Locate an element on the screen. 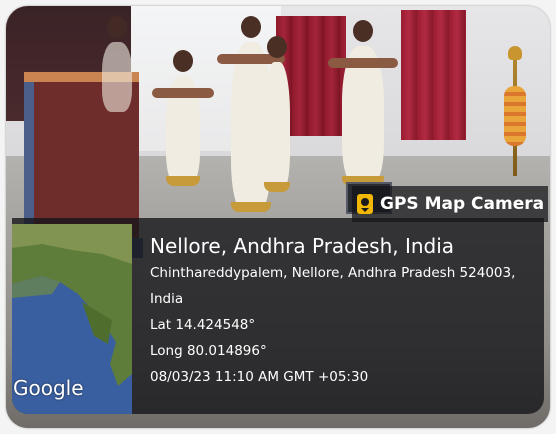  timestamp: 08/03/23 11:10 AM GMT +05:30 is located at coordinates (259, 377).